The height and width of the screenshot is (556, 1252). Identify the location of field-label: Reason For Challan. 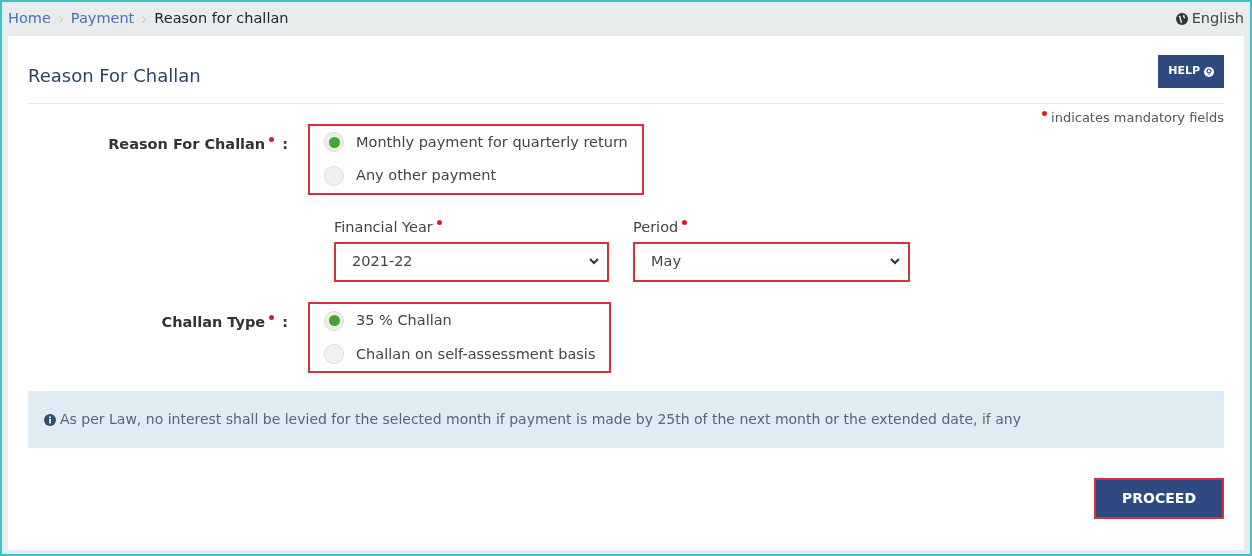
(187, 143).